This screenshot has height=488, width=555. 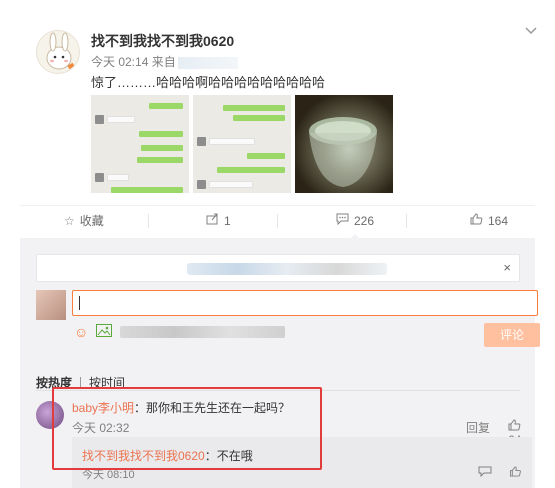 I want to click on notice-redacted, so click(x=287, y=269).